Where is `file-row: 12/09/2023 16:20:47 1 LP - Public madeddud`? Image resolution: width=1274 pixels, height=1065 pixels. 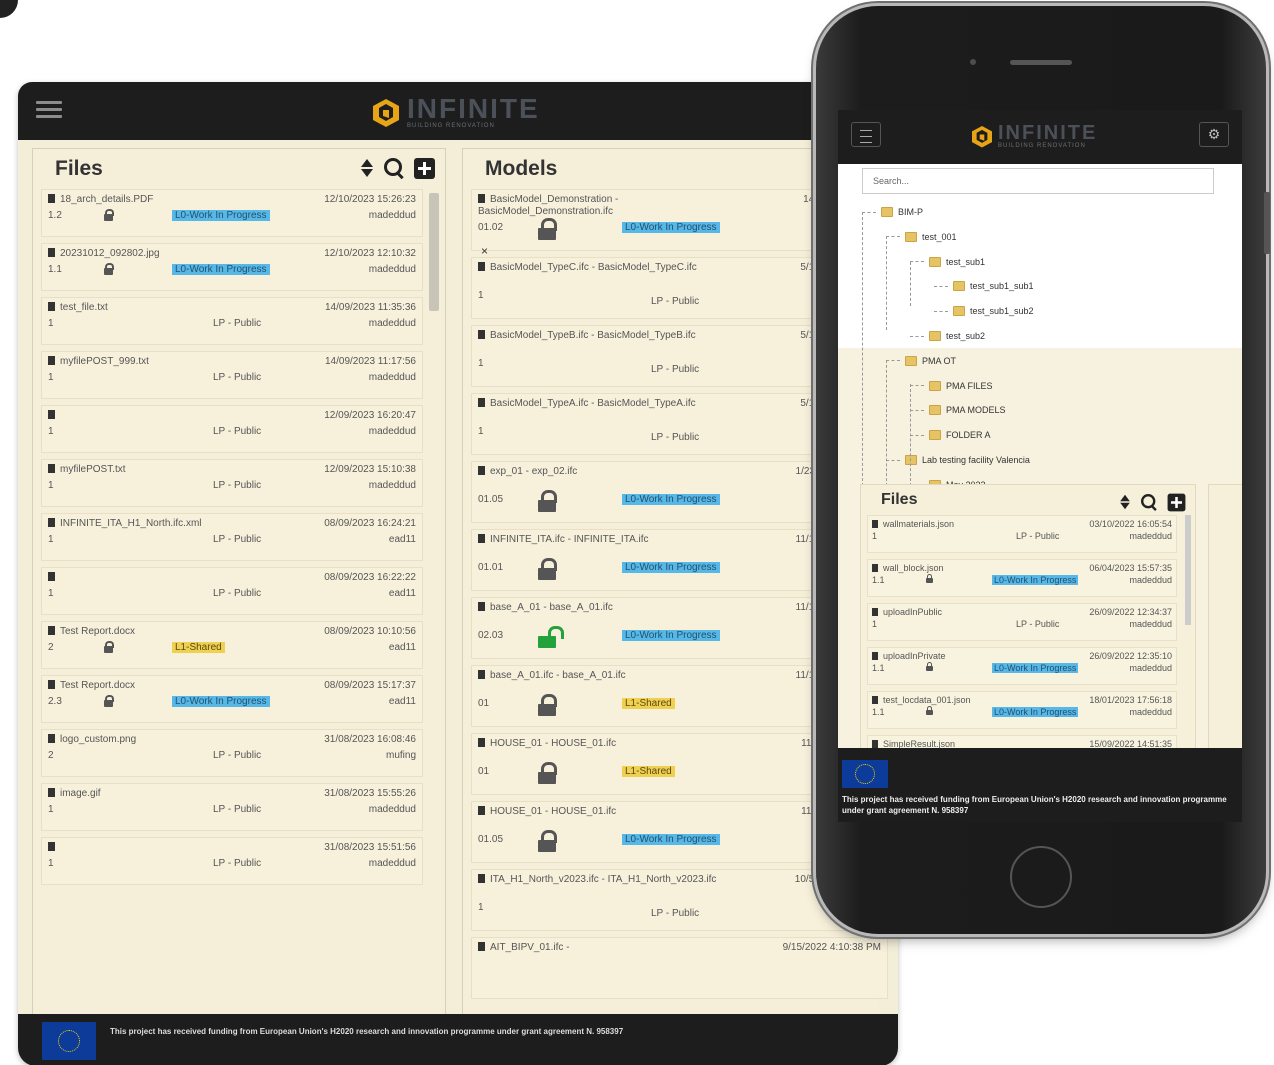 file-row: 12/09/2023 16:20:47 1 LP - Public madeddud is located at coordinates (232, 429).